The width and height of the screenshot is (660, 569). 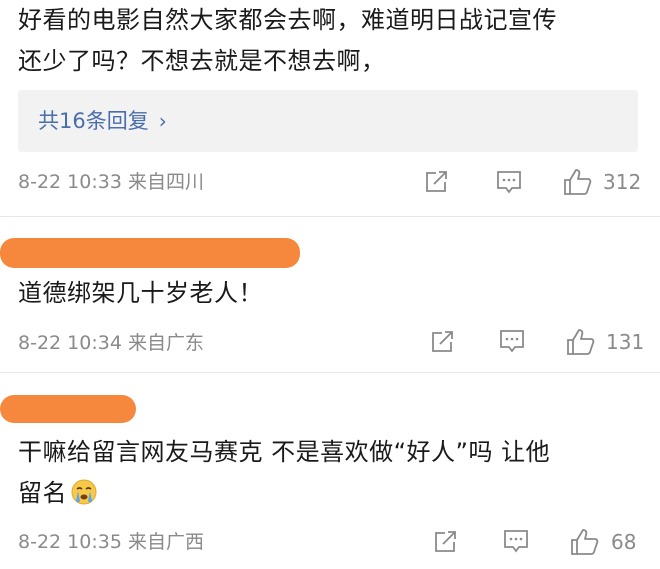 What do you see at coordinates (622, 182) in the screenshot?
I see `like-count: 312` at bounding box center [622, 182].